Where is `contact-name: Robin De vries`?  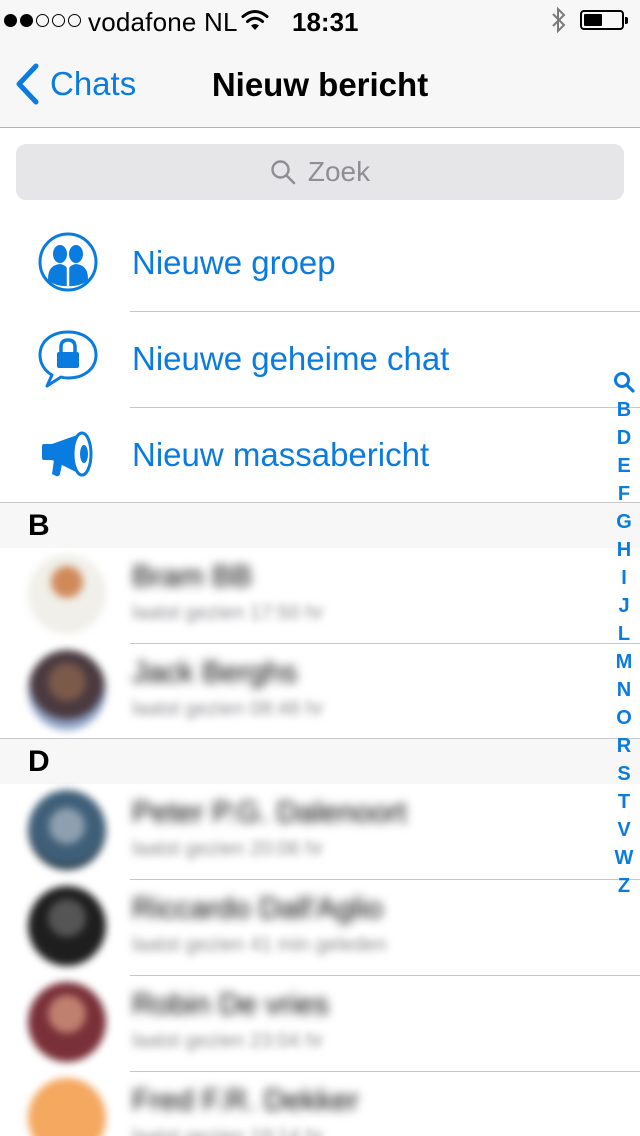
contact-name: Robin De vries is located at coordinates (230, 1004).